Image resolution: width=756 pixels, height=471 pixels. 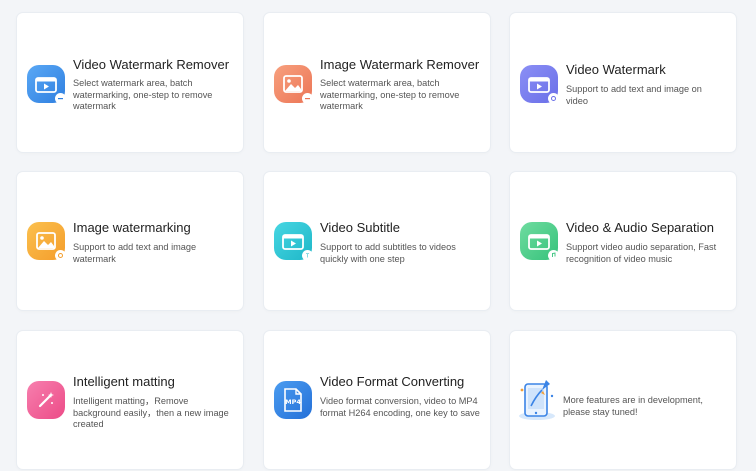 What do you see at coordinates (46, 84) in the screenshot?
I see `video-remove-icon` at bounding box center [46, 84].